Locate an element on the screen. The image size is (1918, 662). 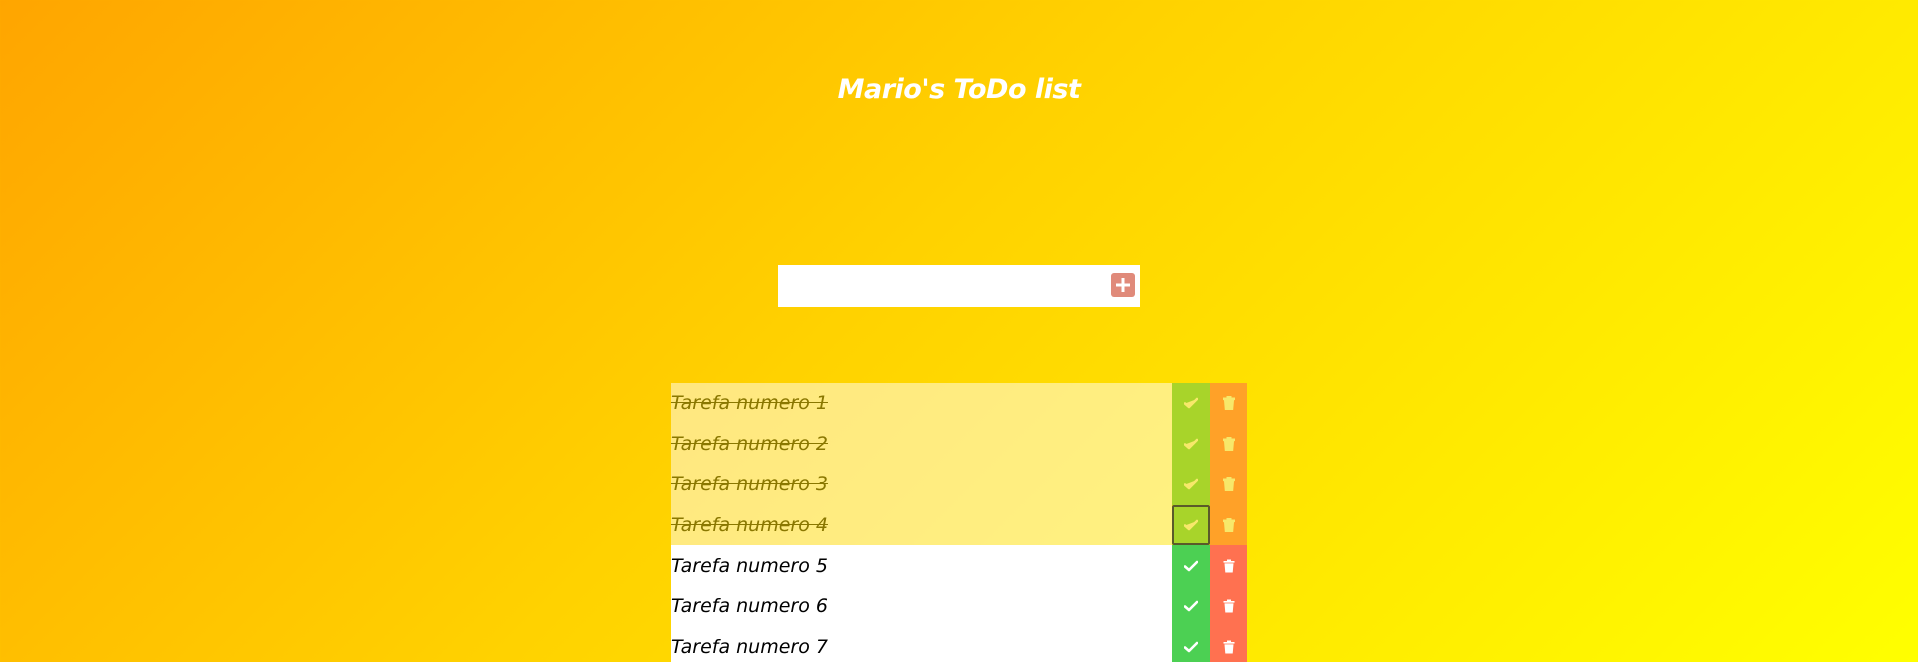
page-title: Mario's ToDo list is located at coordinates (959, 89).